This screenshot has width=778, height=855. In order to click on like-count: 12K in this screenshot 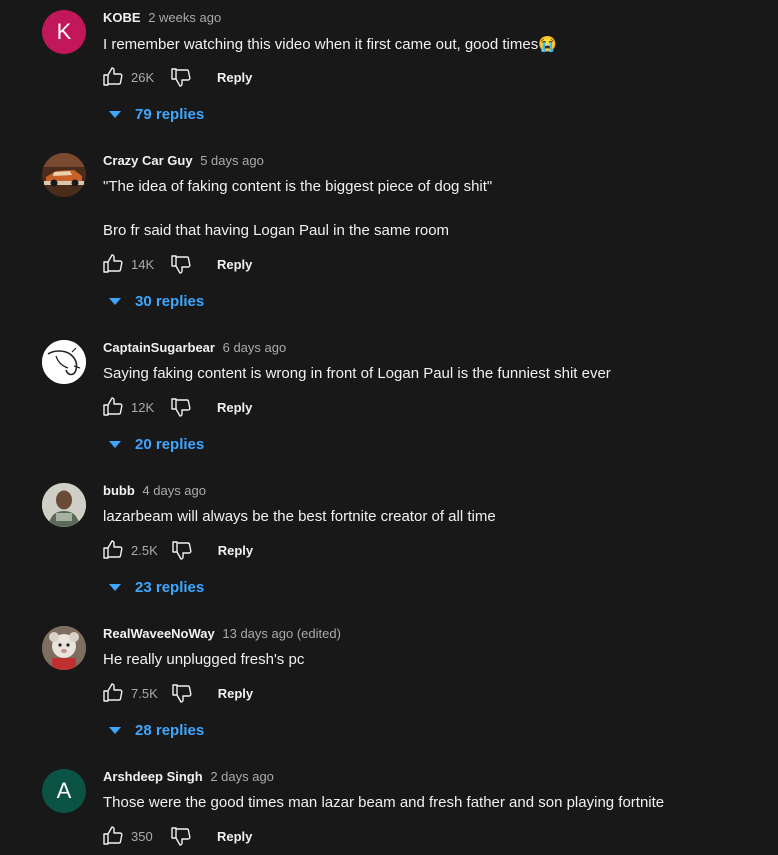, I will do `click(143, 407)`.